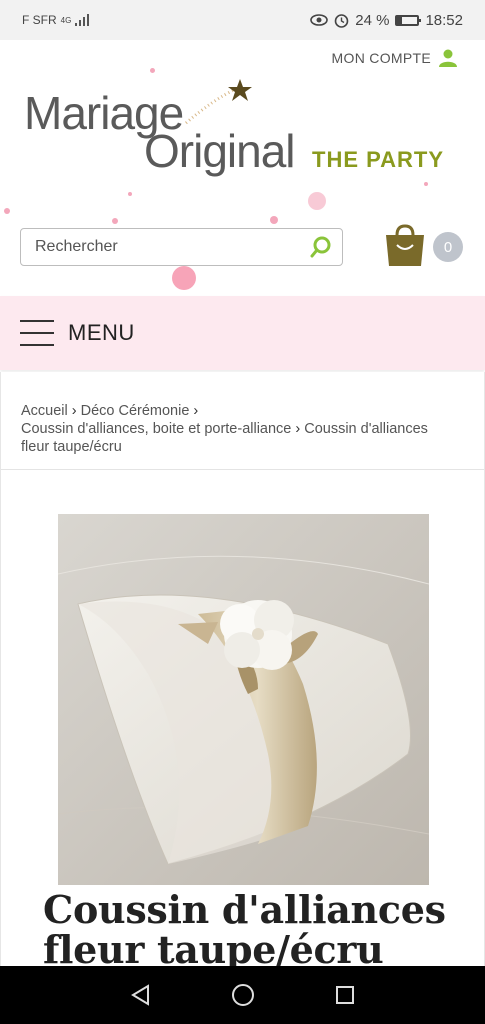  What do you see at coordinates (257, 635) in the screenshot?
I see `flower` at bounding box center [257, 635].